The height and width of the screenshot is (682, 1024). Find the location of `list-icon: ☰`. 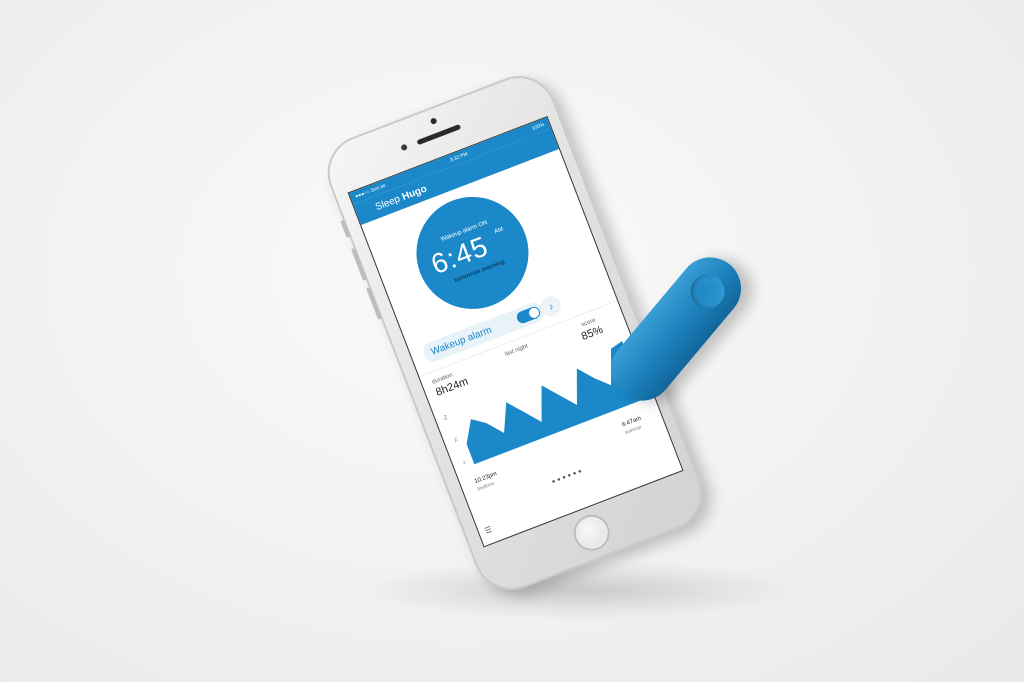

list-icon: ☰ is located at coordinates (488, 530).